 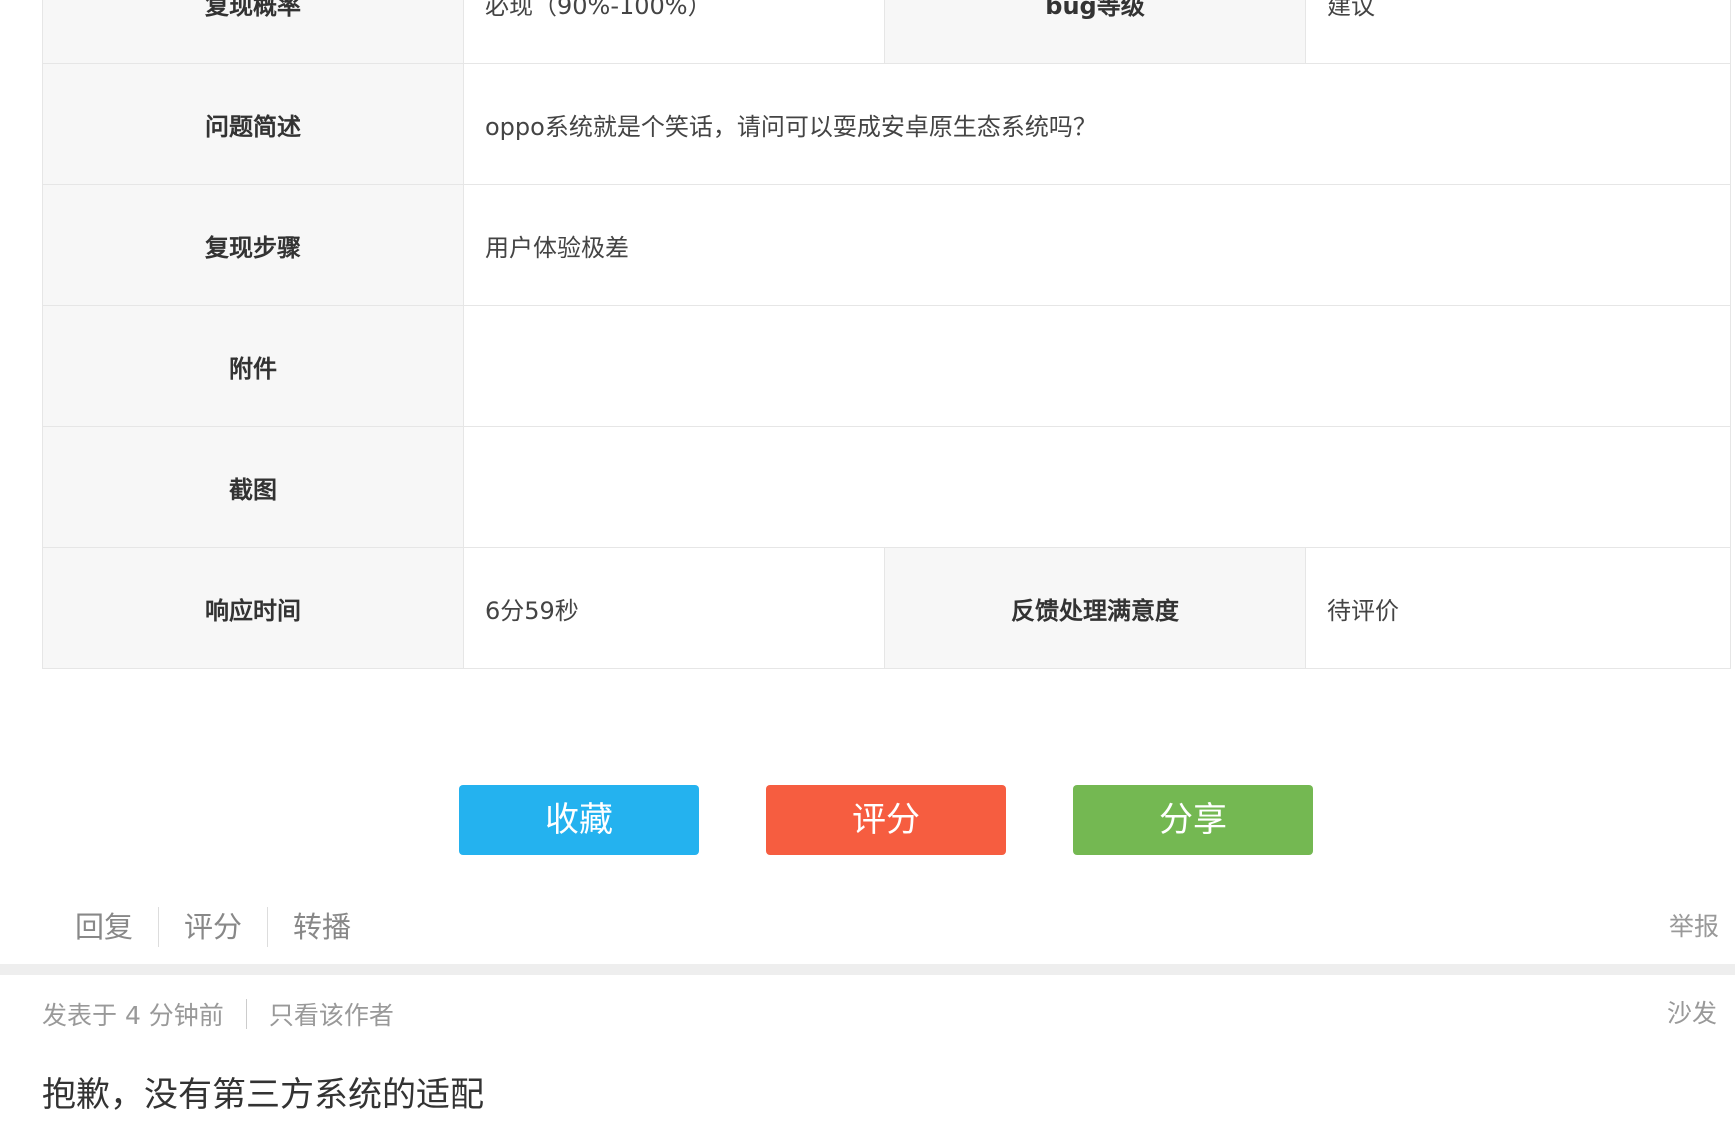 I want to click on steps-value: 用户体验极差, so click(x=1097, y=245).